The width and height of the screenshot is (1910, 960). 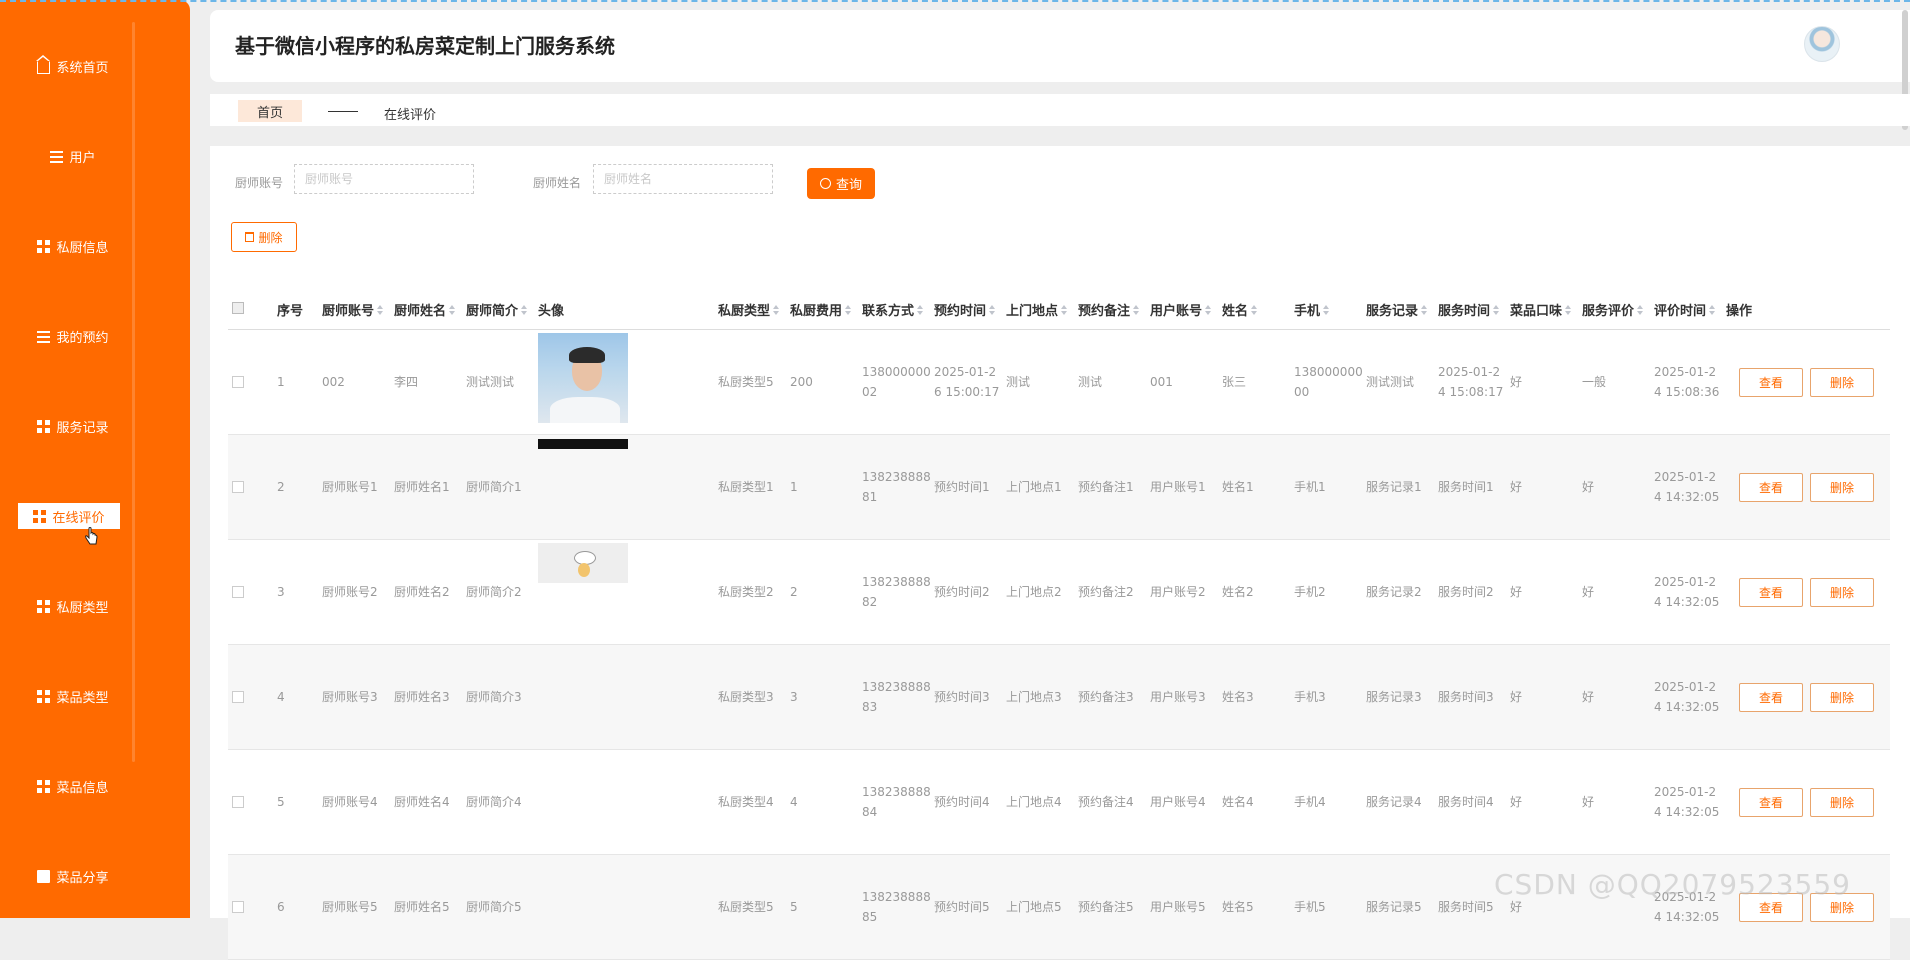 What do you see at coordinates (870, 497) in the screenshot?
I see `cell-line: 81` at bounding box center [870, 497].